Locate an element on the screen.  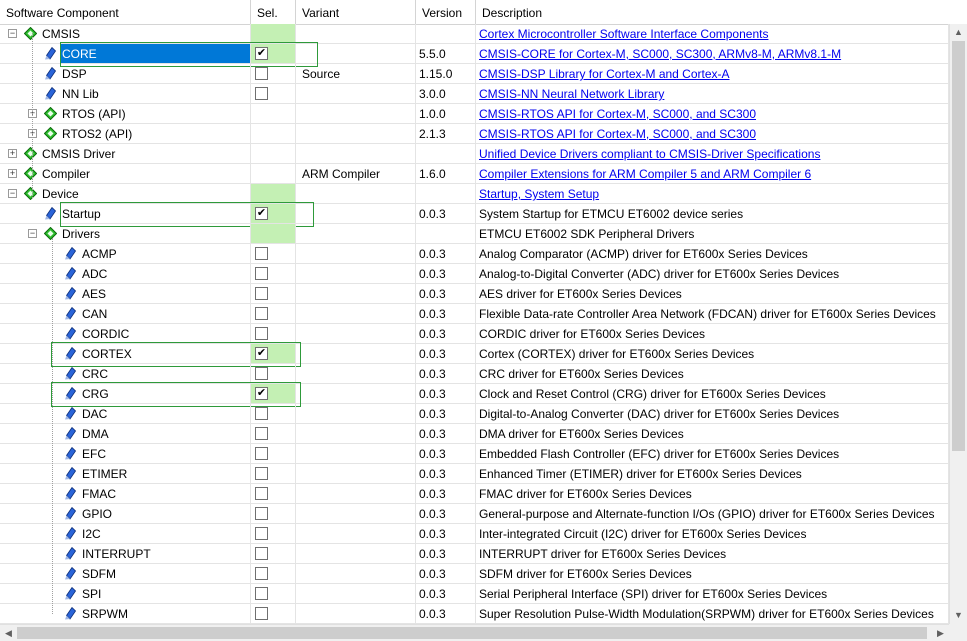
component-cell: AES is located at coordinates (125, 294).